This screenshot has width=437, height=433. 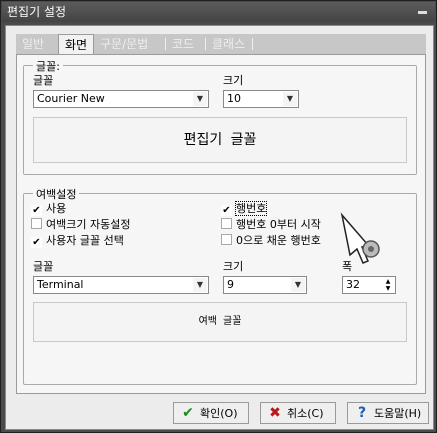 I want to click on checkbox-label: 사용자 글꼴 선택, so click(x=85, y=240).